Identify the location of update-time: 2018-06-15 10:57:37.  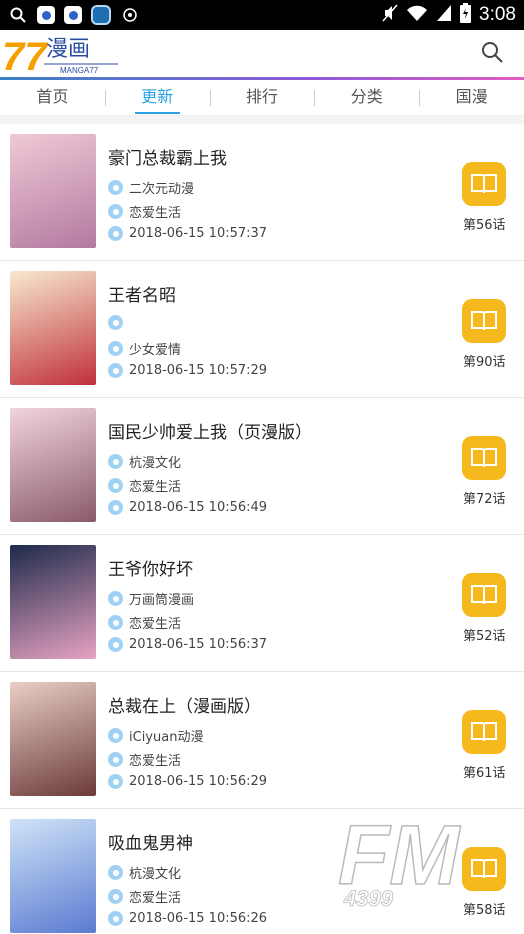
(198, 233).